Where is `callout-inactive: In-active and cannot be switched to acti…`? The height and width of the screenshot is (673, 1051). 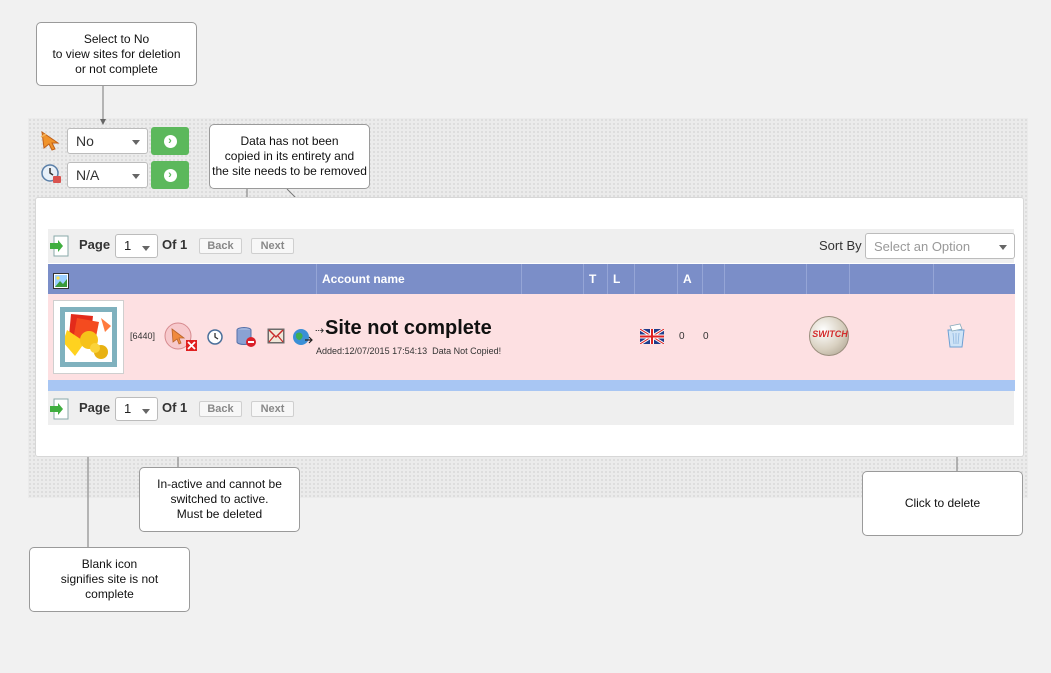
callout-inactive: In-active and cannot be switched to acti… is located at coordinates (219, 499).